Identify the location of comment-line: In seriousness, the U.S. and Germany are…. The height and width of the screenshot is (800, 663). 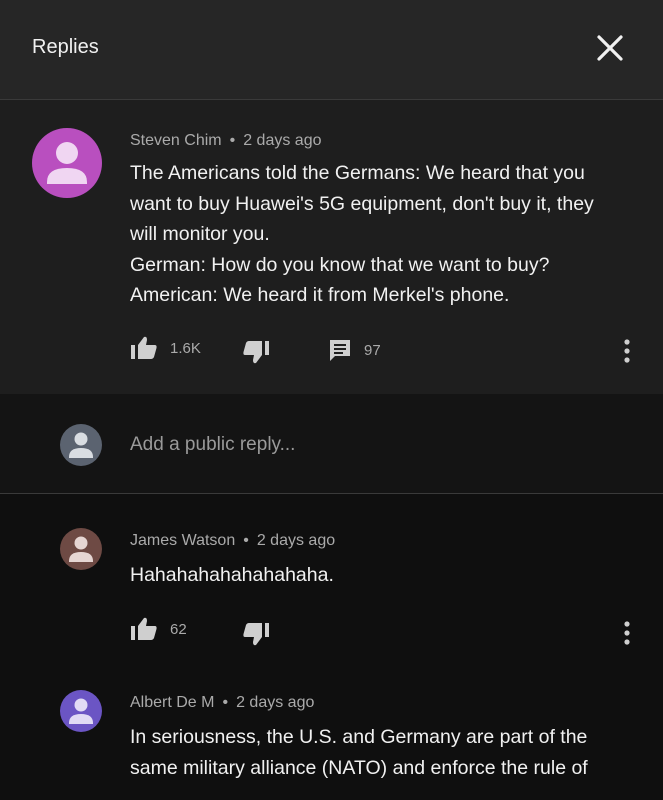
(359, 737).